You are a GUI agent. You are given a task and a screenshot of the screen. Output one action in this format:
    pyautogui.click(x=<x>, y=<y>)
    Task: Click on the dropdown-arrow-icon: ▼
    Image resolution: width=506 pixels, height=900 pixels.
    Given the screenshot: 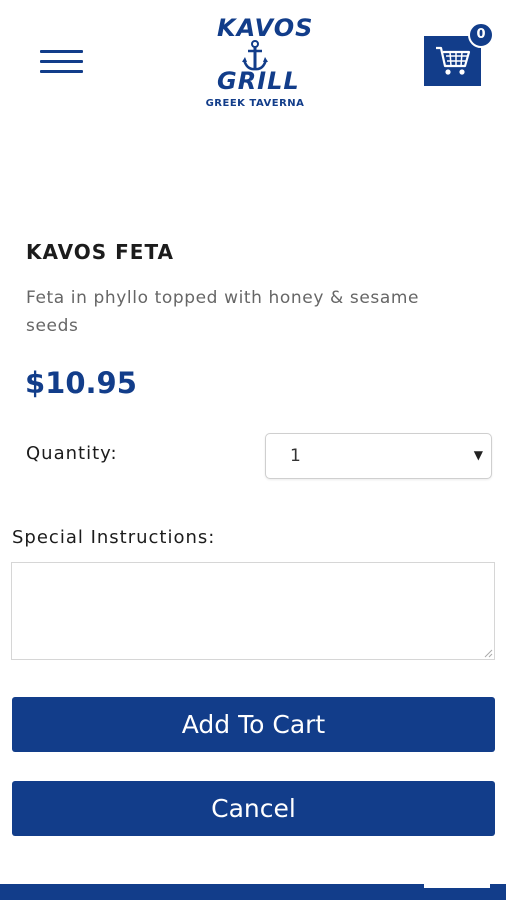 What is the action you would take?
    pyautogui.click(x=478, y=455)
    